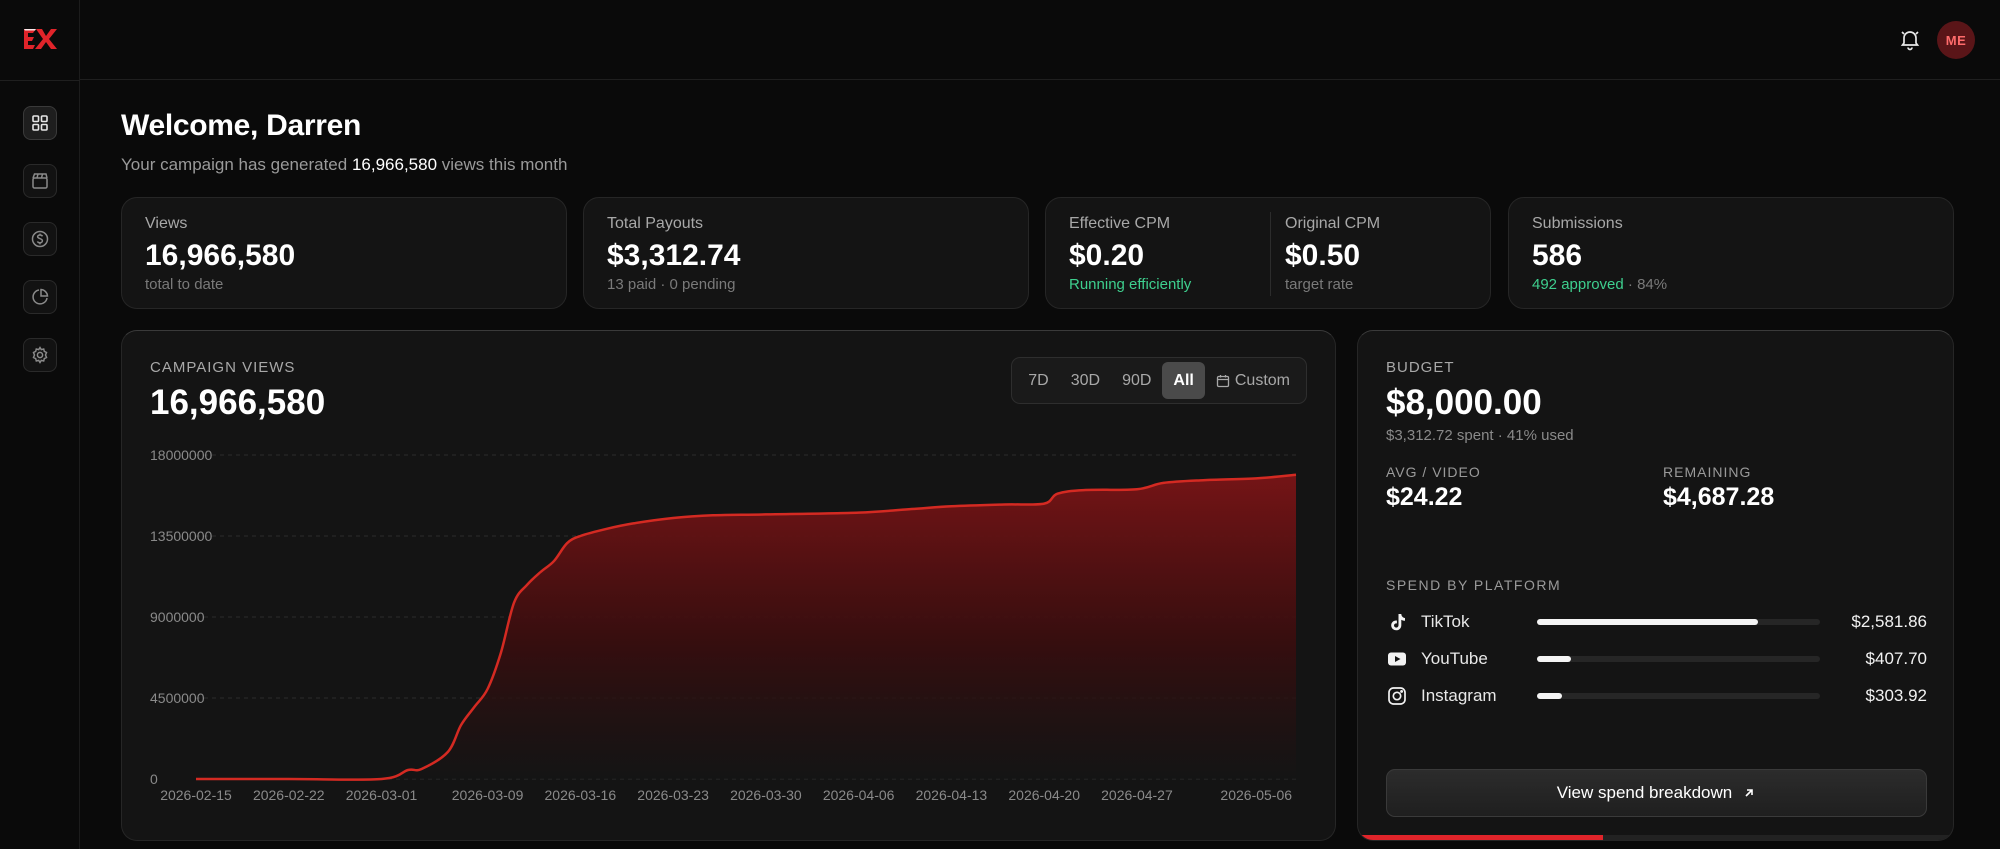  I want to click on view-spend-breakdown-button: View spend breakdown, so click(1656, 793).